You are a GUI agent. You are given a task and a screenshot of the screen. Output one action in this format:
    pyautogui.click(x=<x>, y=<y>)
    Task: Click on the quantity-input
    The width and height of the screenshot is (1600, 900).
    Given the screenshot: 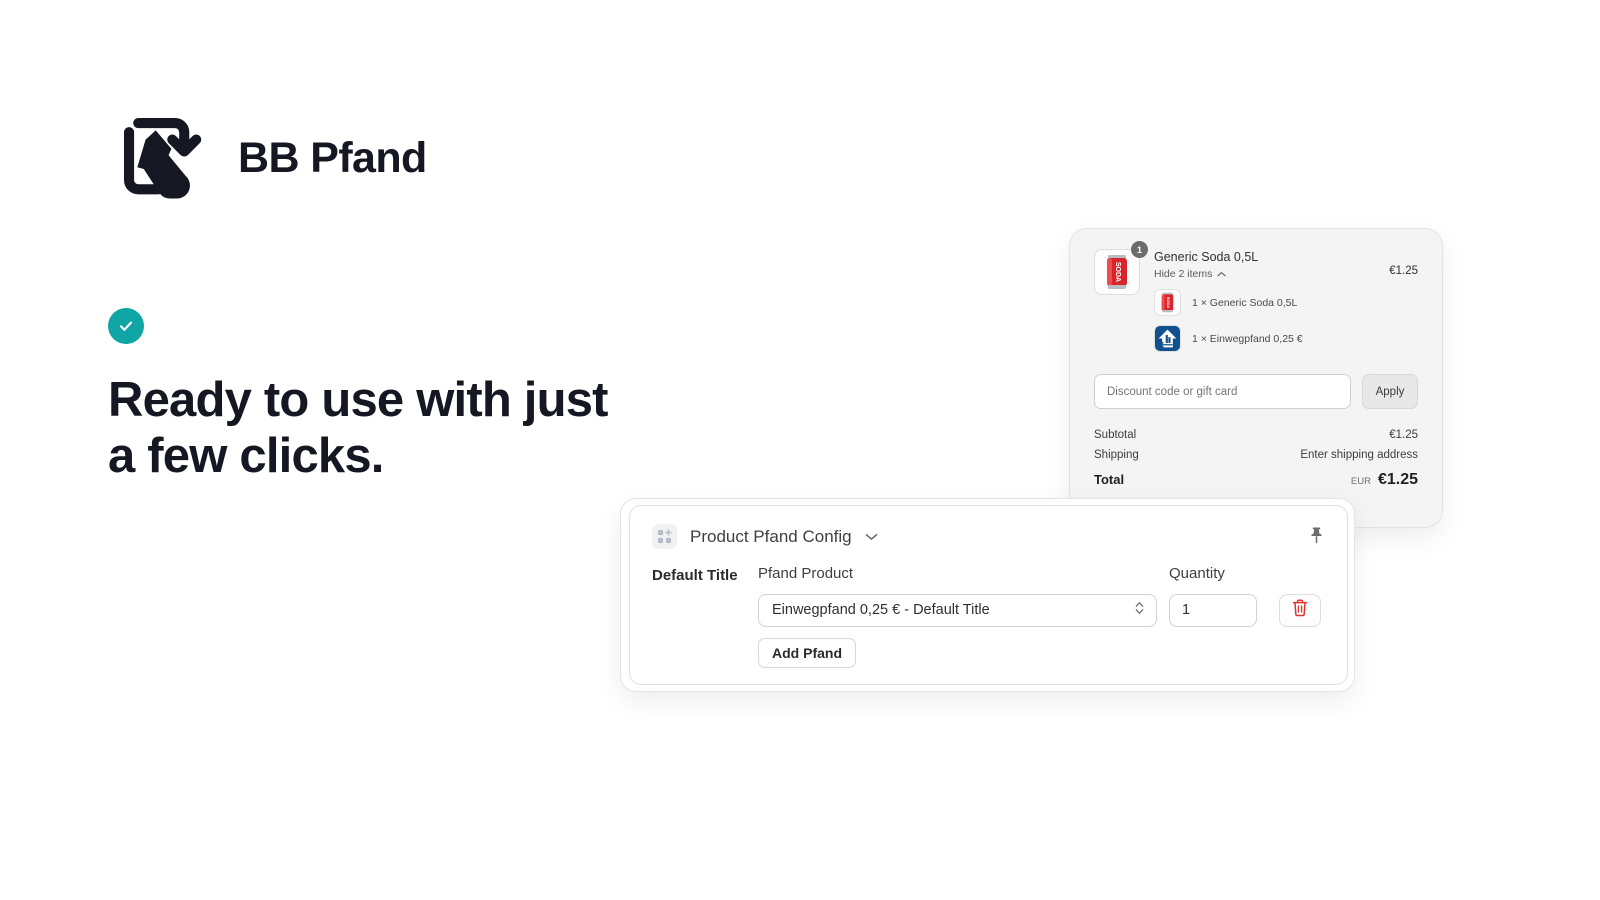 What is the action you would take?
    pyautogui.click(x=1213, y=610)
    